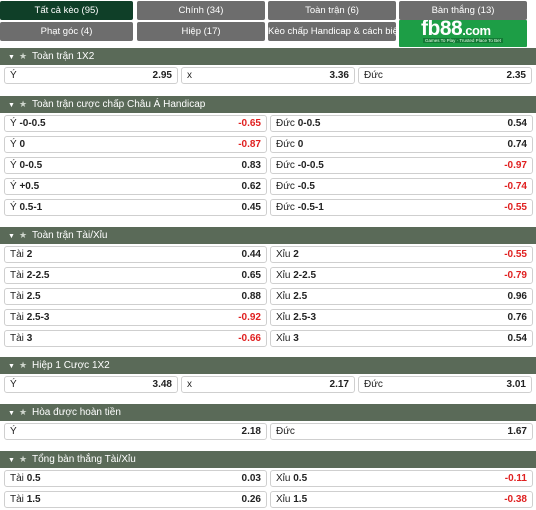 This screenshot has width=536, height=510. What do you see at coordinates (300, 296) in the screenshot?
I see `handicap-line: 2.5` at bounding box center [300, 296].